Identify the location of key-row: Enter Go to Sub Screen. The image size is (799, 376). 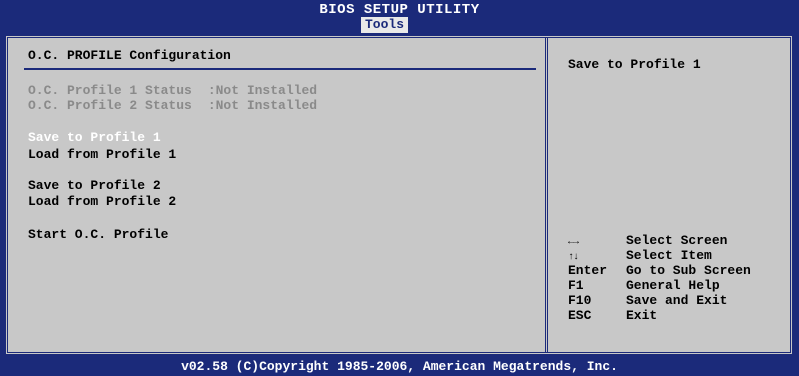
(659, 270).